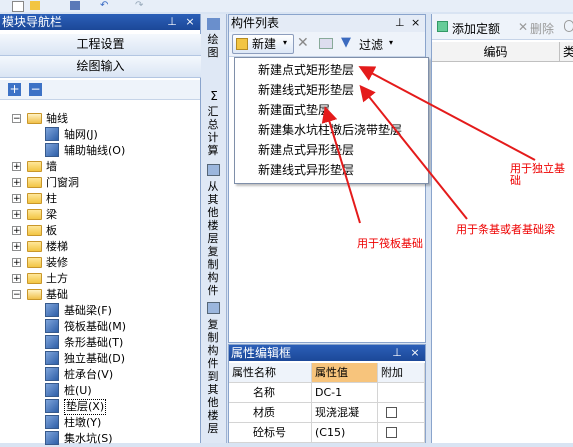 The height and width of the screenshot is (447, 573). What do you see at coordinates (505, 229) in the screenshot?
I see `annotation-strip: 用于条基或者基础梁` at bounding box center [505, 229].